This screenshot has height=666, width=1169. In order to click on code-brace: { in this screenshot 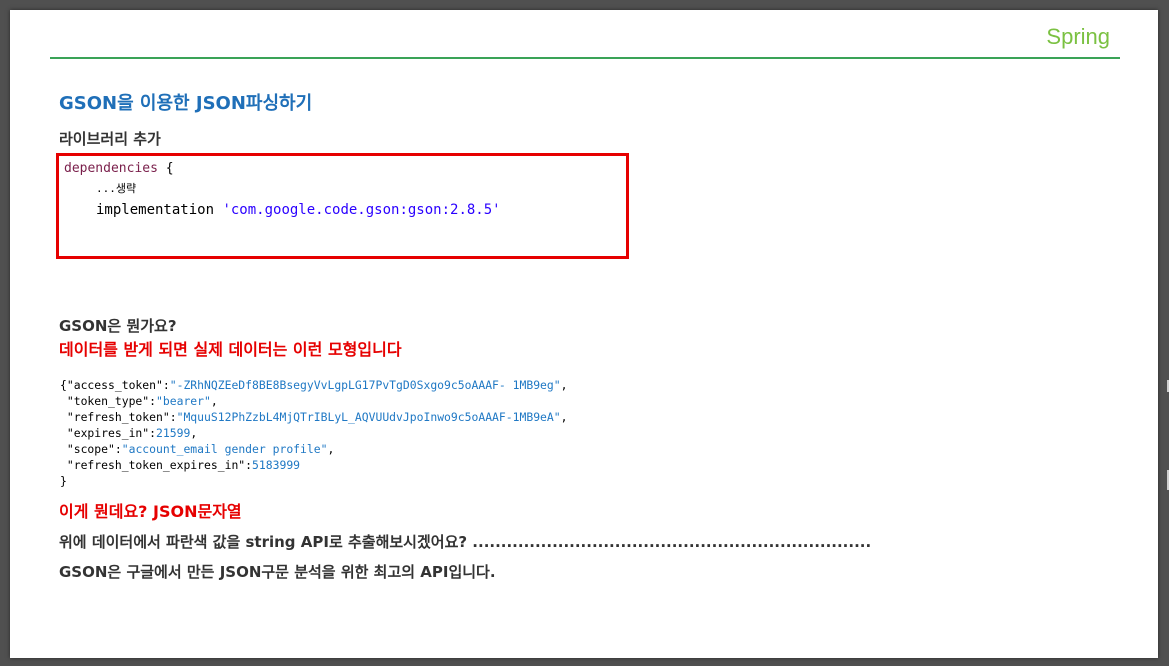, I will do `click(165, 168)`.